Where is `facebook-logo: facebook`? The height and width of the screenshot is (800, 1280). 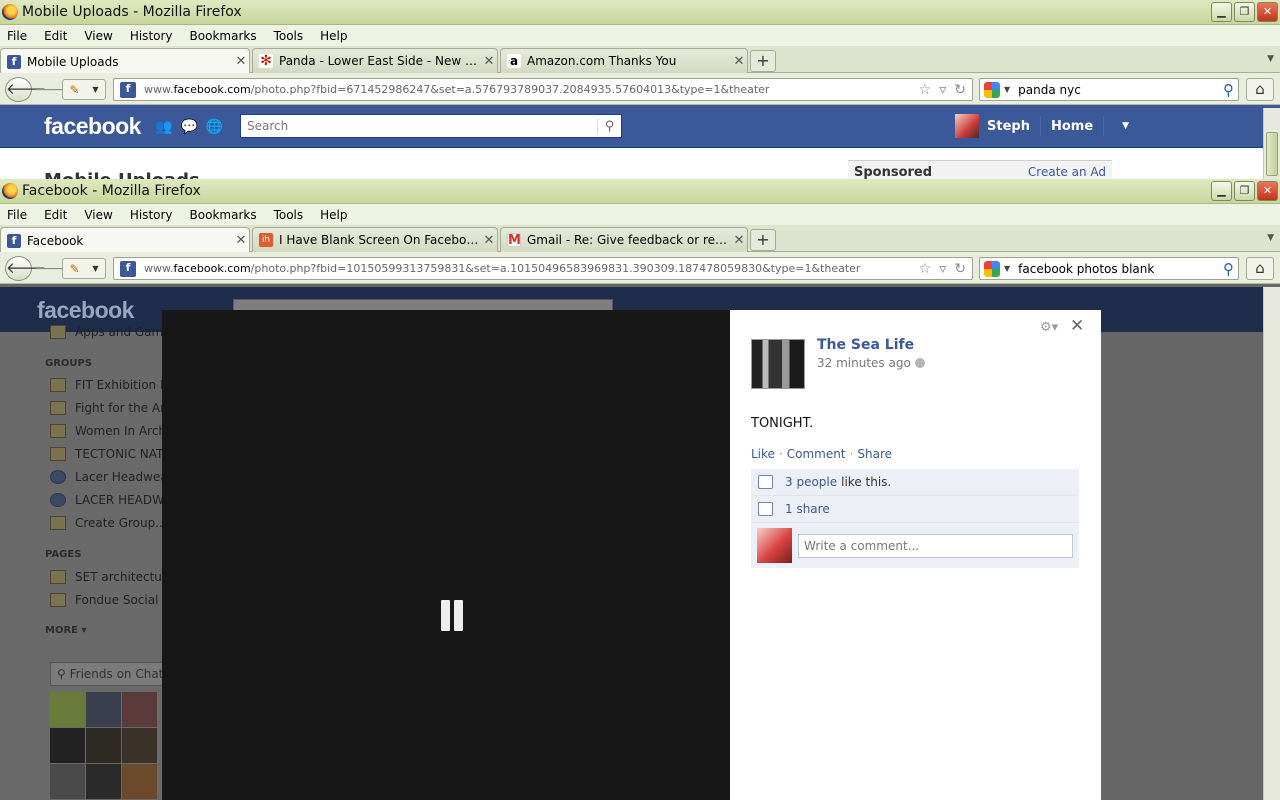
facebook-logo: facebook is located at coordinates (92, 126).